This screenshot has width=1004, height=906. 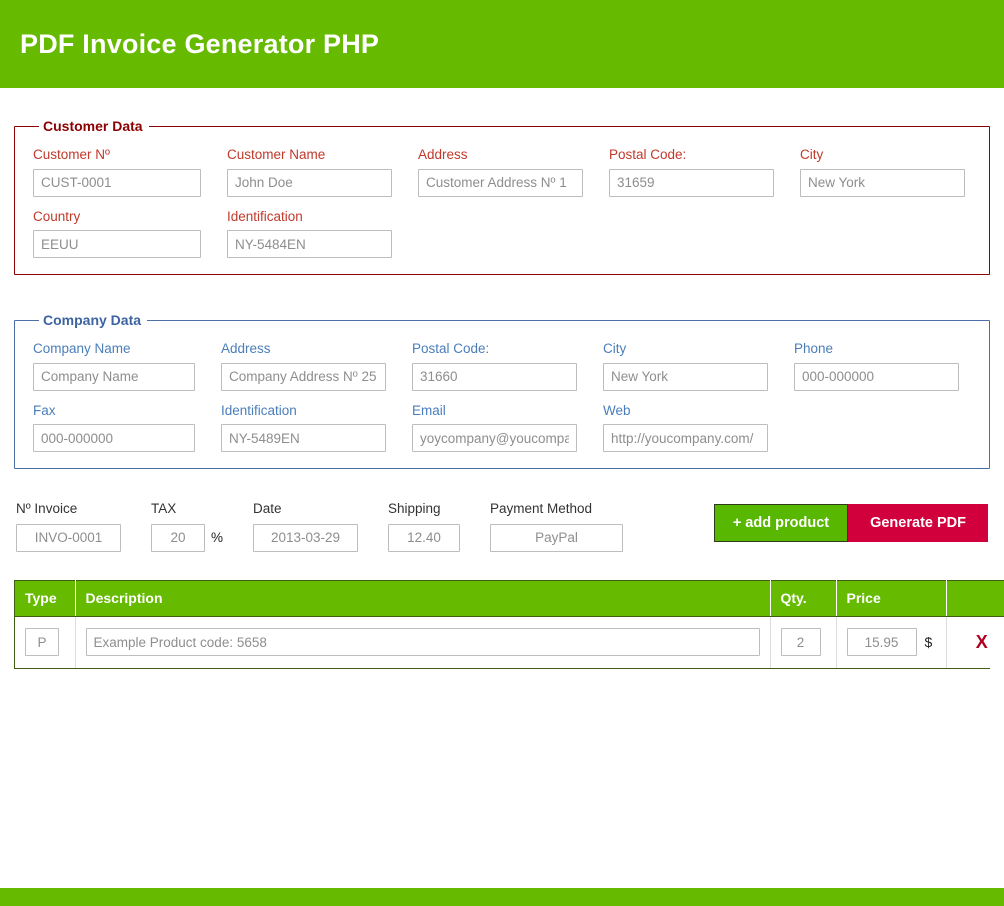 What do you see at coordinates (309, 244) in the screenshot?
I see `customer-identification-input` at bounding box center [309, 244].